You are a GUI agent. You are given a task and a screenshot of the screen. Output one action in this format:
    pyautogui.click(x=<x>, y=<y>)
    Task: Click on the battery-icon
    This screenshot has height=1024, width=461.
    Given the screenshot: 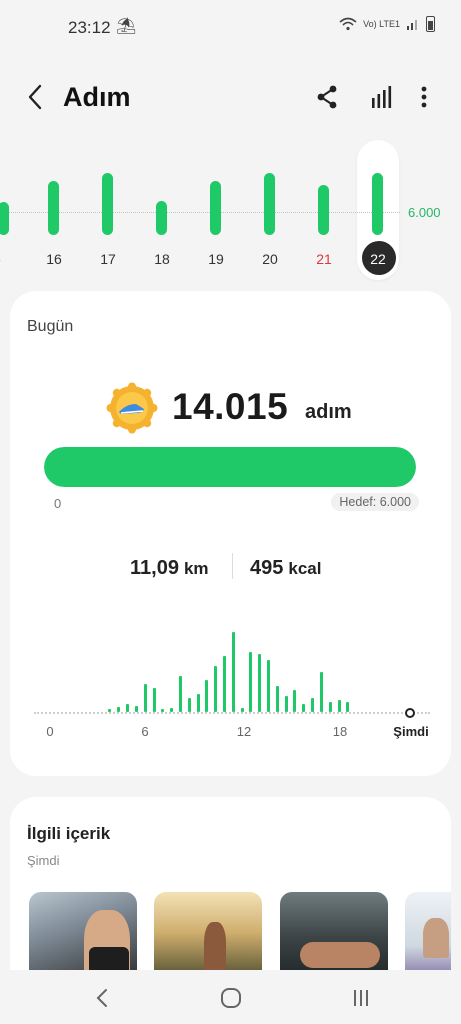 What is the action you would take?
    pyautogui.click(x=430, y=24)
    